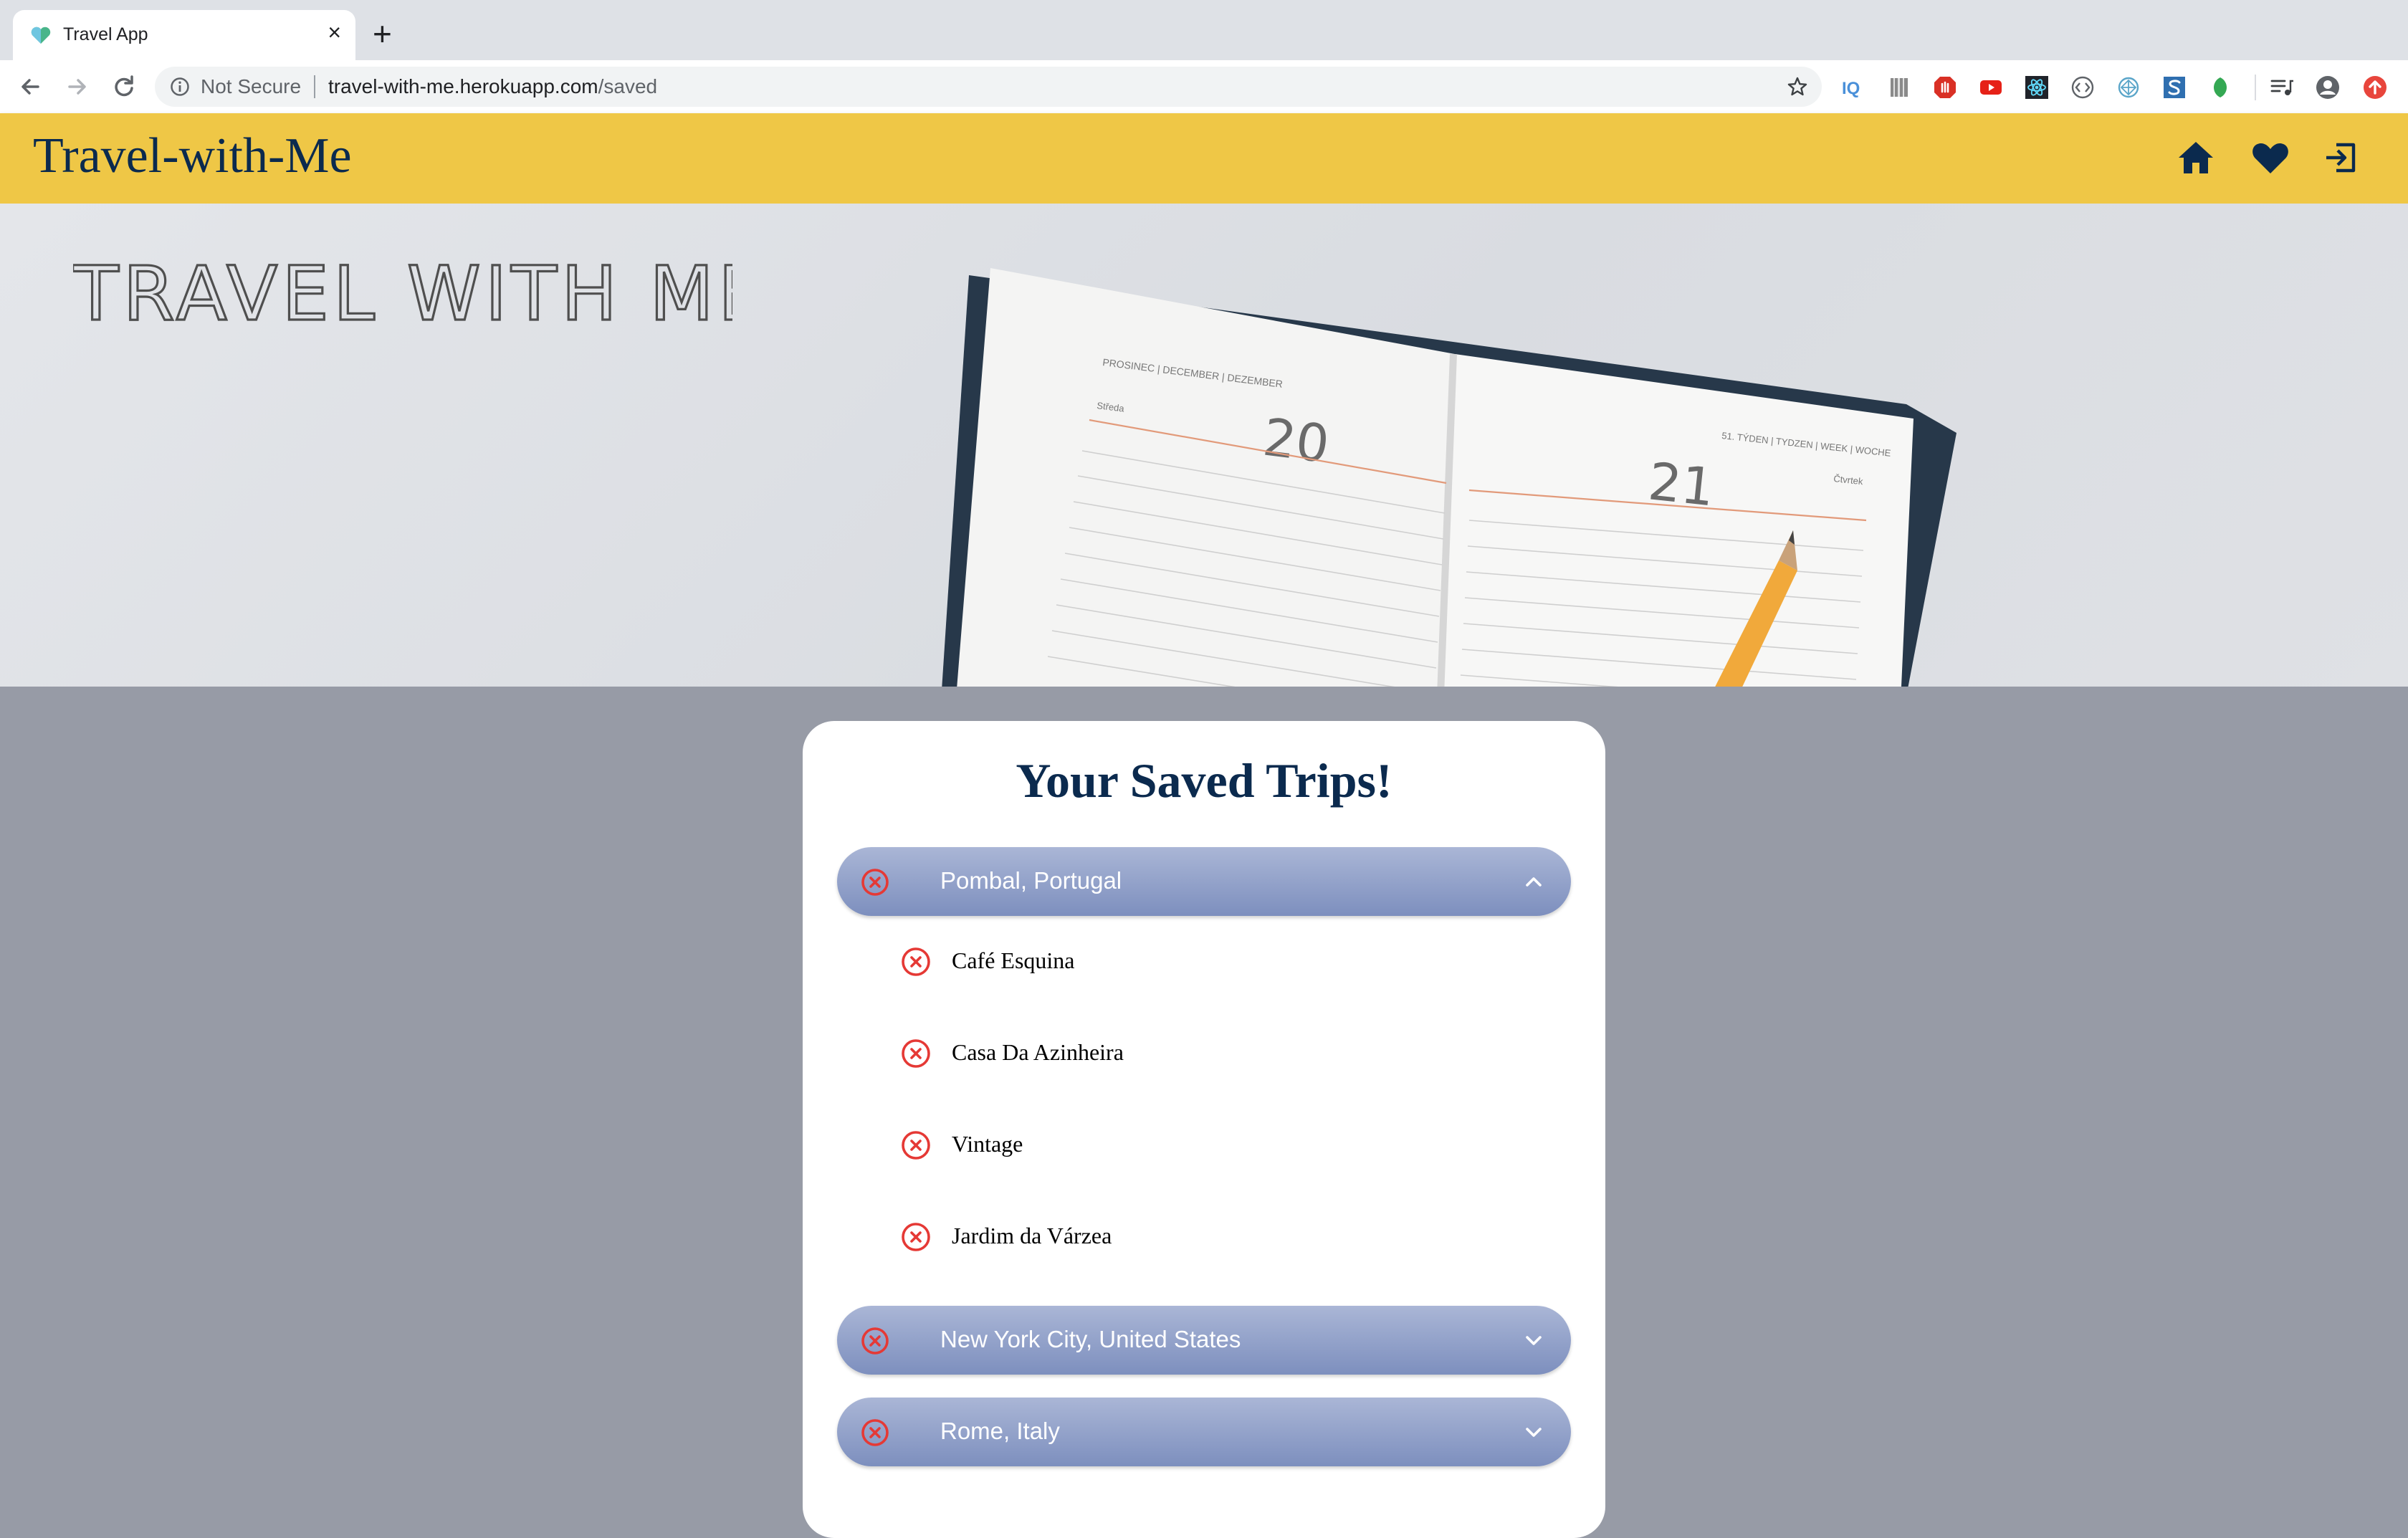  What do you see at coordinates (628, 86) in the screenshot?
I see `url-path: /saved` at bounding box center [628, 86].